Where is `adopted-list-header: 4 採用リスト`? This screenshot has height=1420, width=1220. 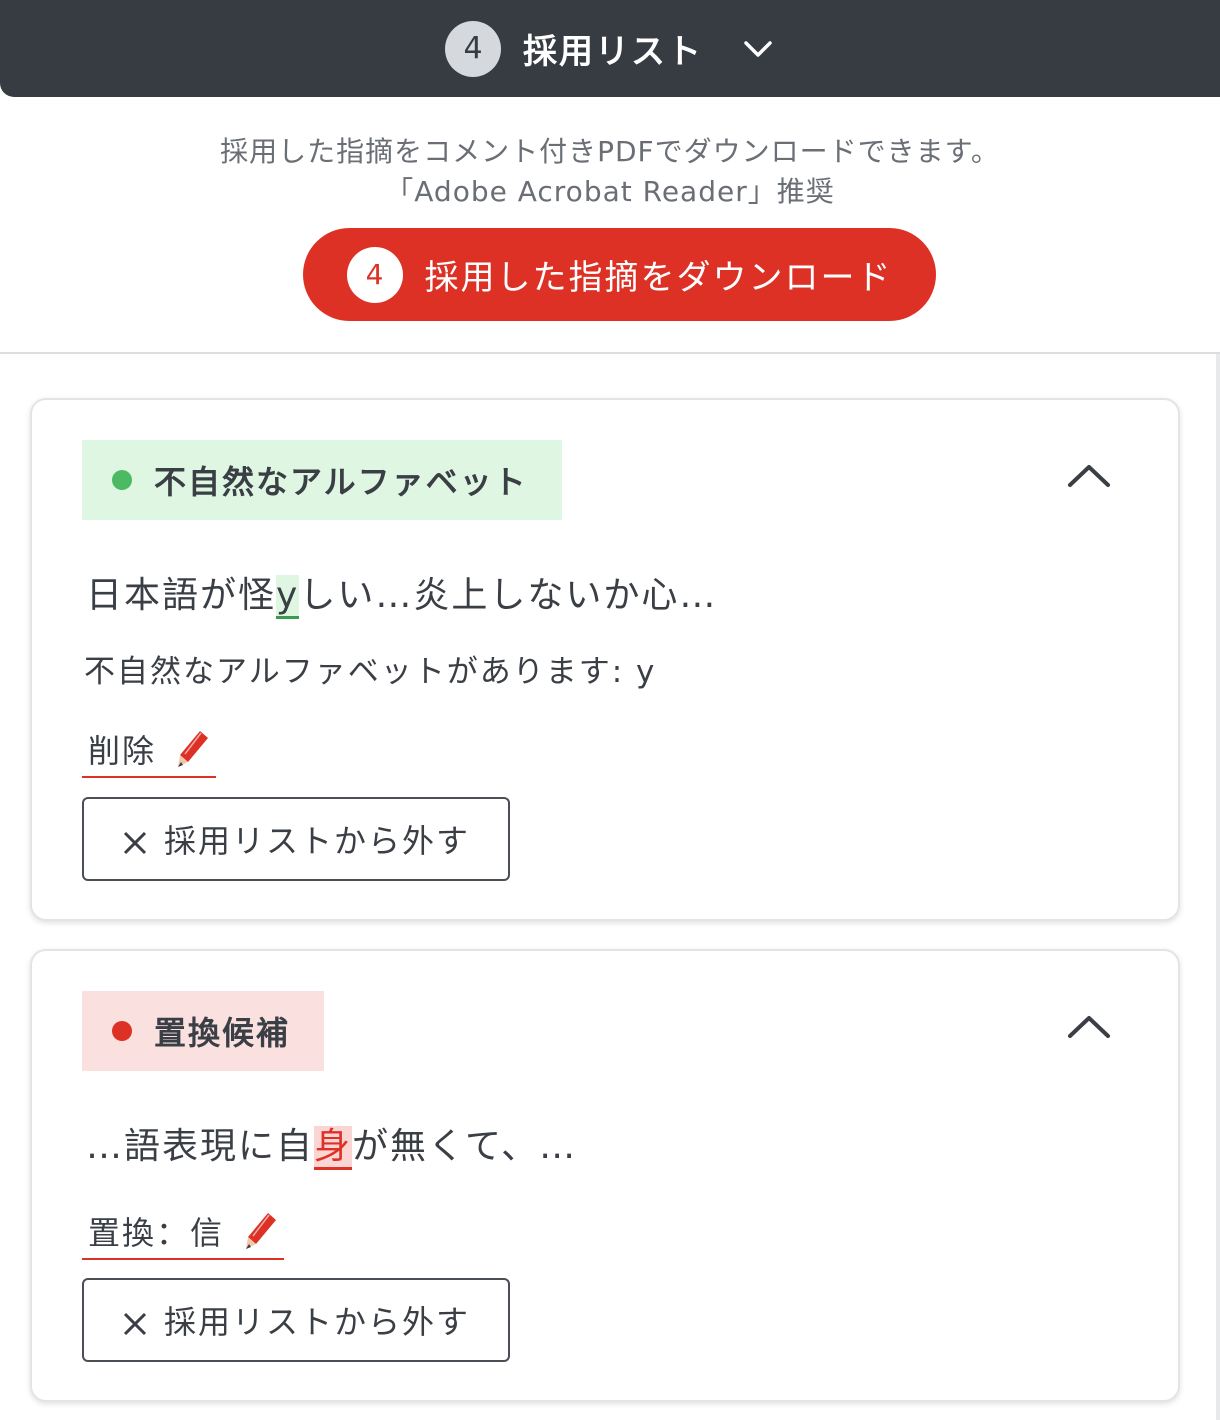 adopted-list-header: 4 採用リスト is located at coordinates (610, 48).